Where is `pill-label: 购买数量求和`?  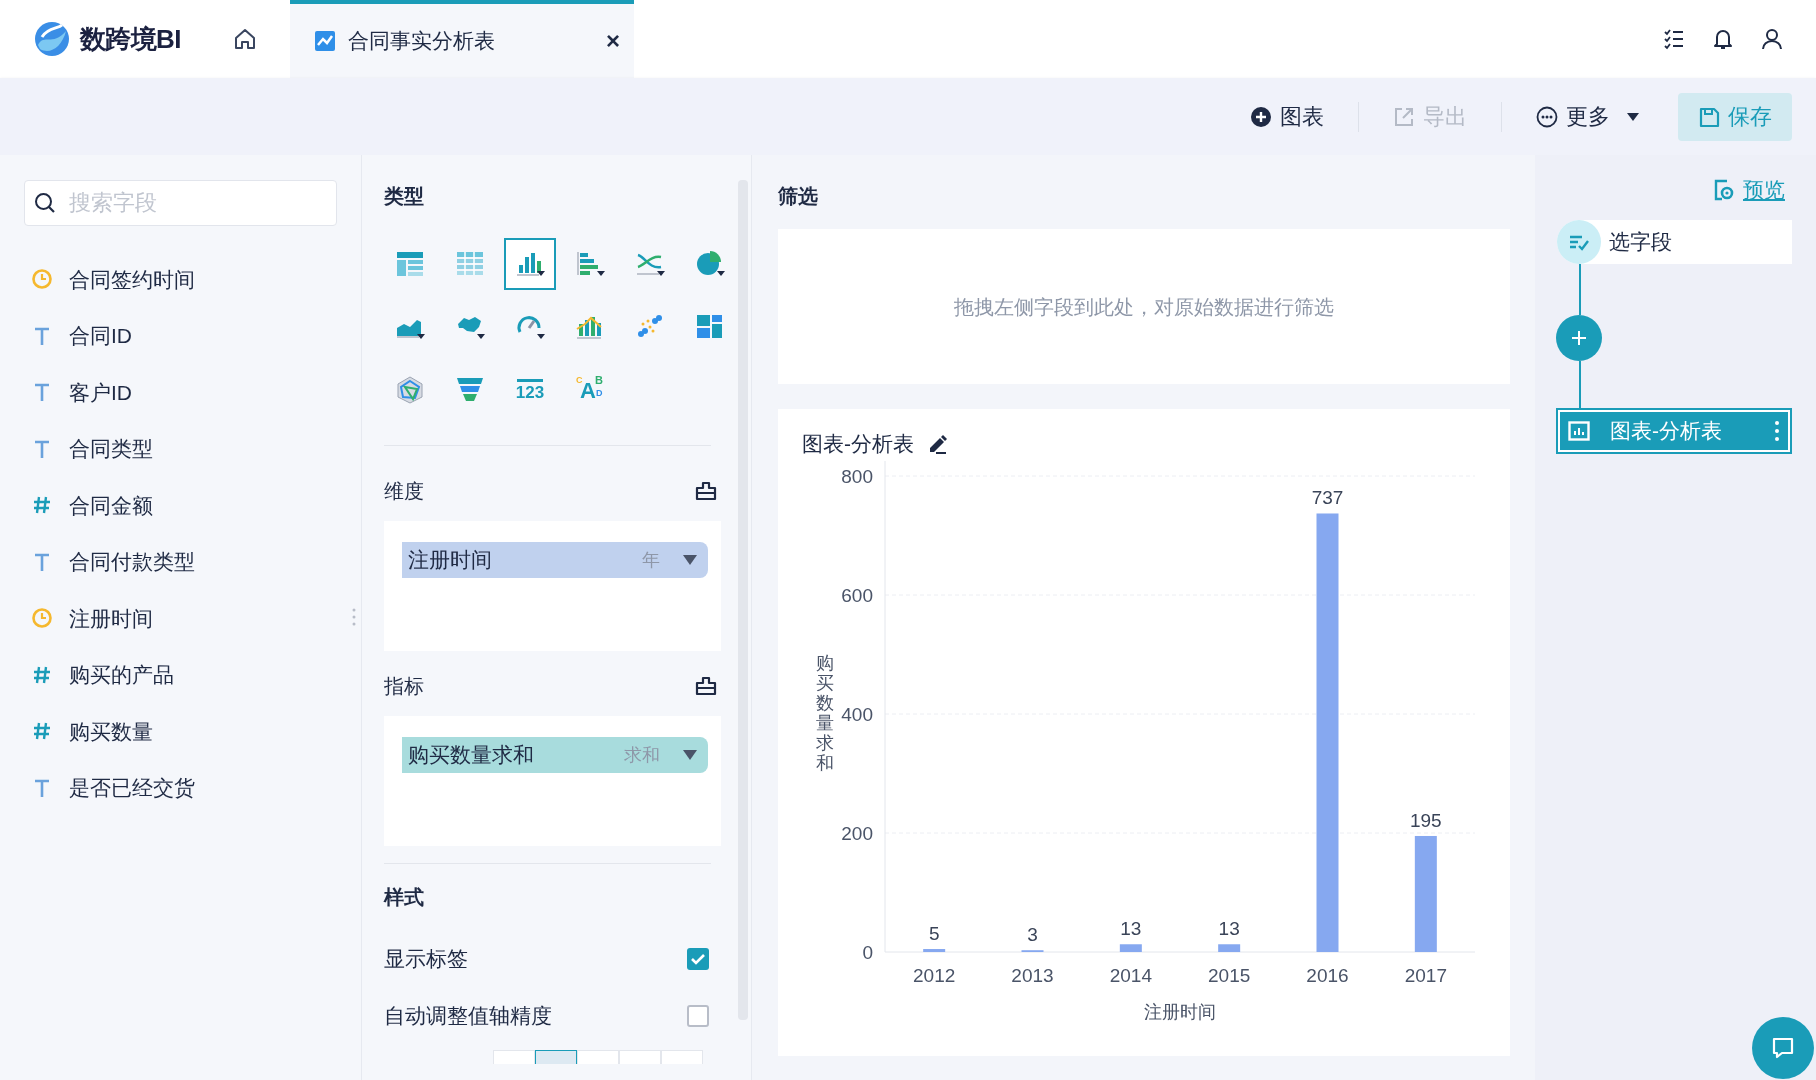
pill-label: 购买数量求和 is located at coordinates (471, 755).